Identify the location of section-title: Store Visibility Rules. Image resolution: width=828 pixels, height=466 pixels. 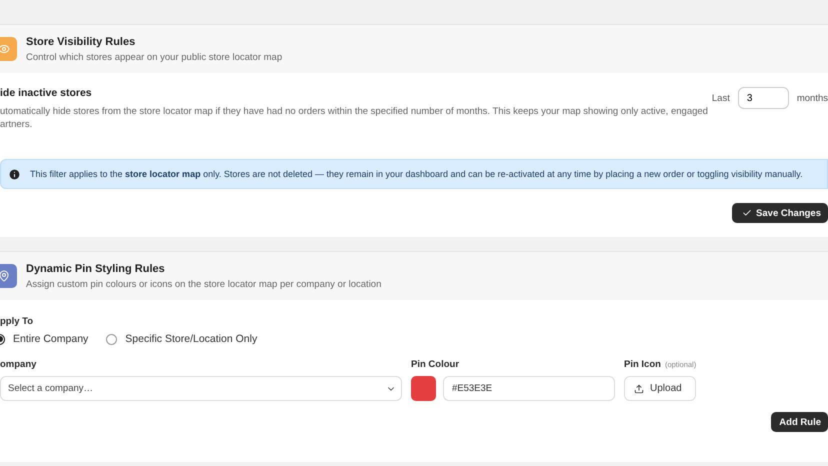
(81, 42).